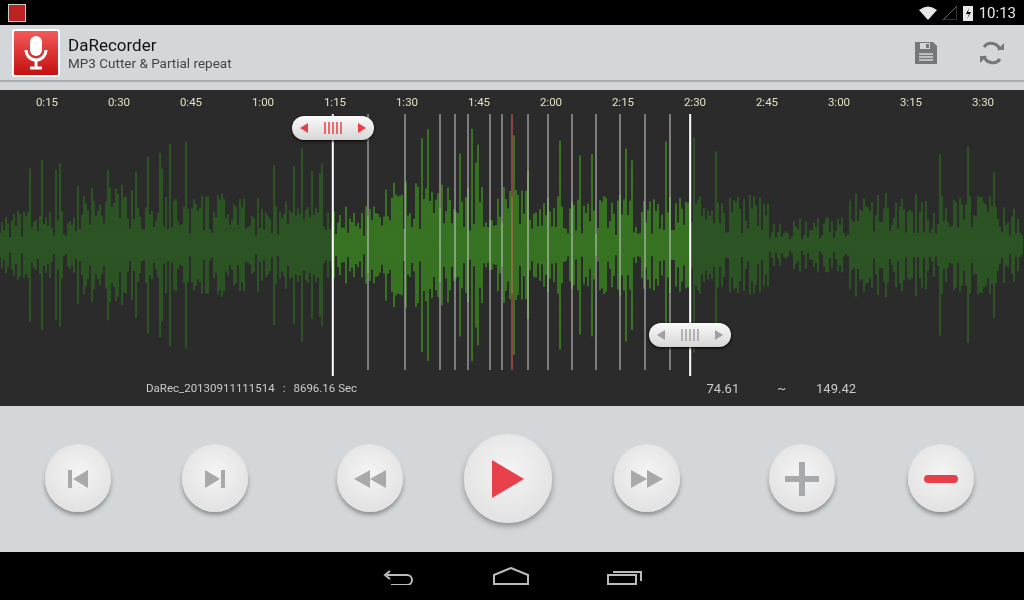  Describe the element at coordinates (723, 388) in the screenshot. I see `range-start-value: 74.61` at that location.